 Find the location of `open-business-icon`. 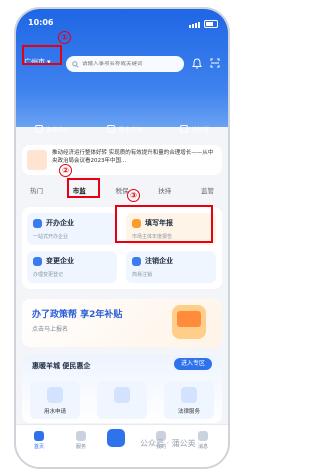

open-business-icon is located at coordinates (37, 223).